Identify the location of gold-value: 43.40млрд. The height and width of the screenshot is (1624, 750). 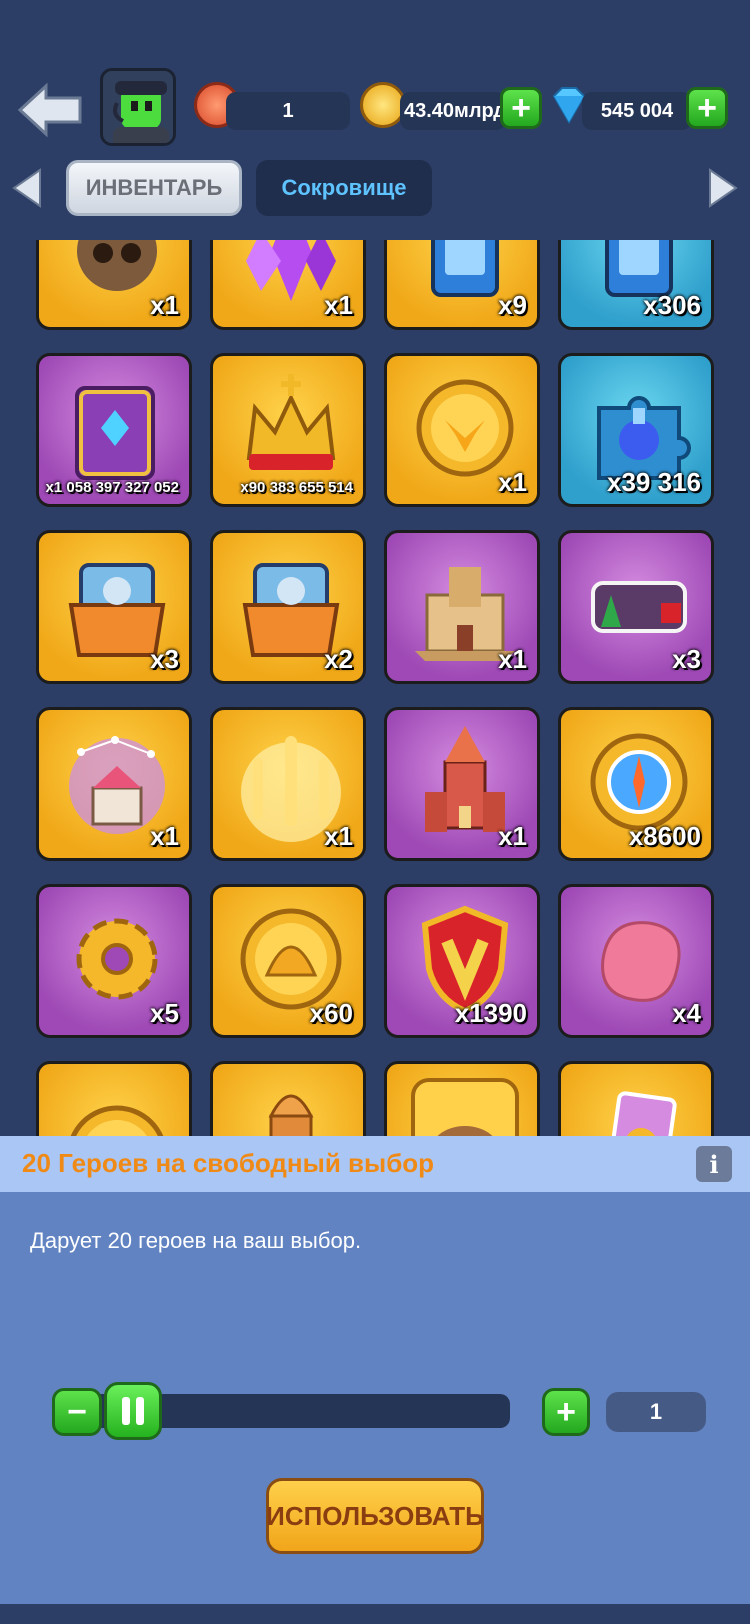
(455, 110).